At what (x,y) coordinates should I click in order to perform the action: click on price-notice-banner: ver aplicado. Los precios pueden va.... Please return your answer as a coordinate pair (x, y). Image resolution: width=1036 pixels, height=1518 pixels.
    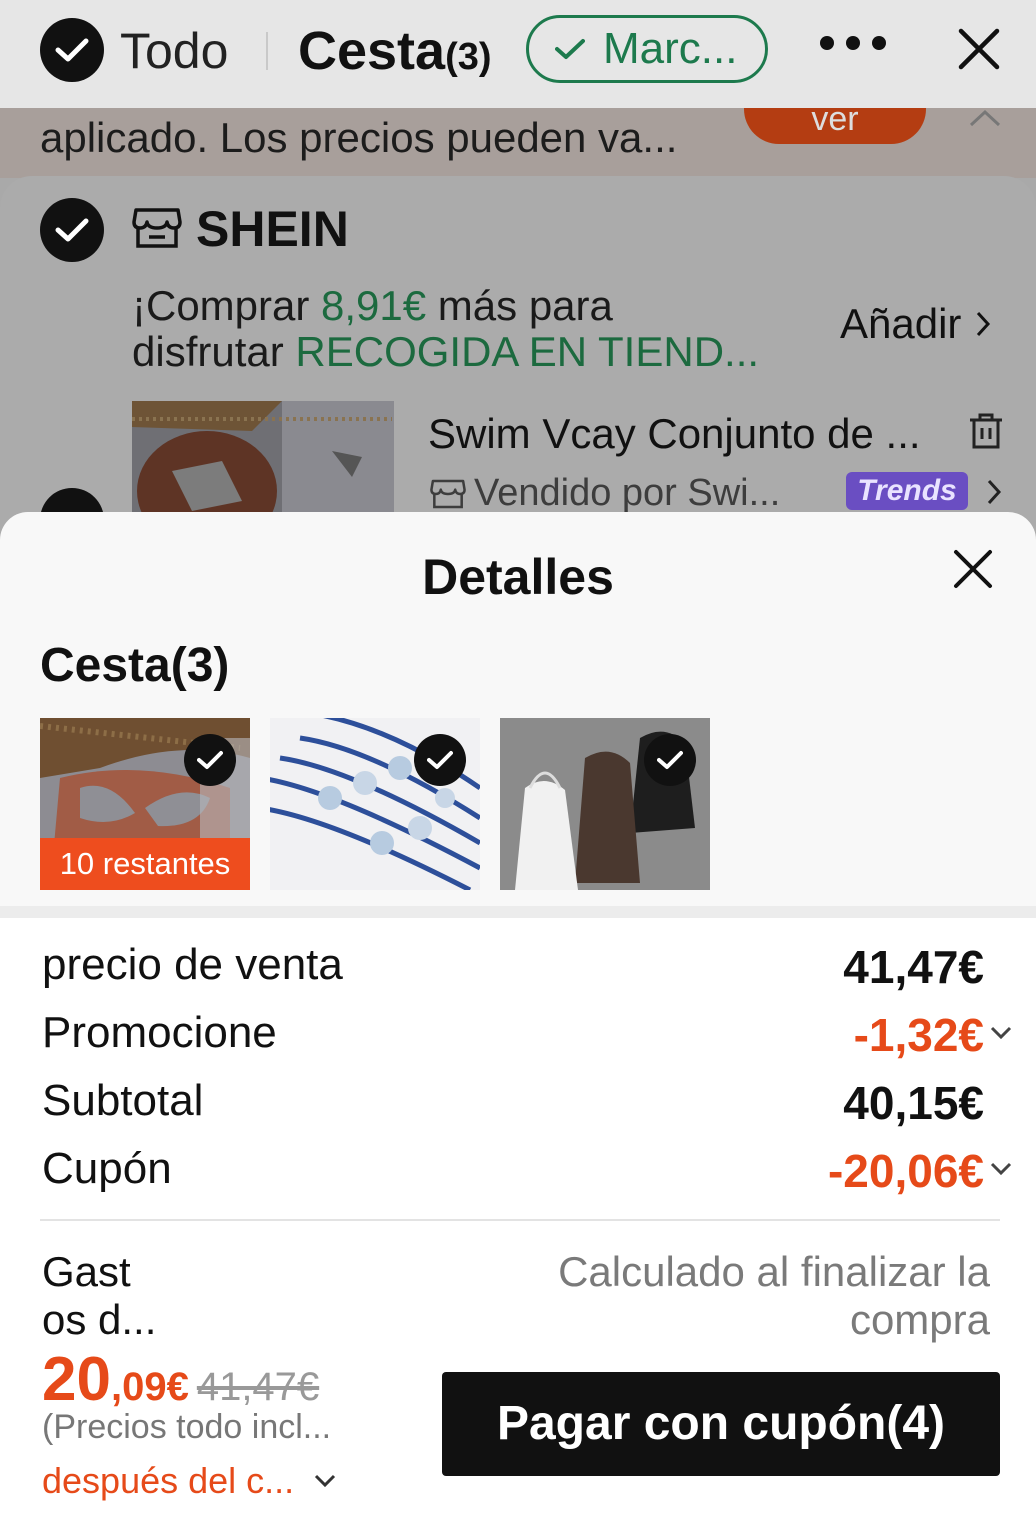
    Looking at the image, I should click on (518, 143).